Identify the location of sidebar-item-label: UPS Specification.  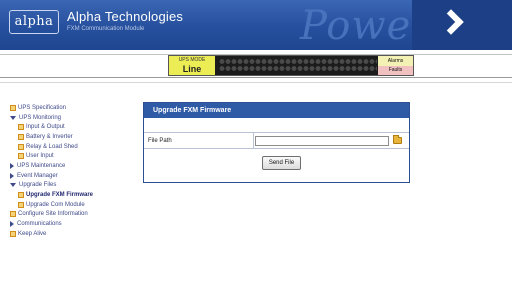
(42, 107).